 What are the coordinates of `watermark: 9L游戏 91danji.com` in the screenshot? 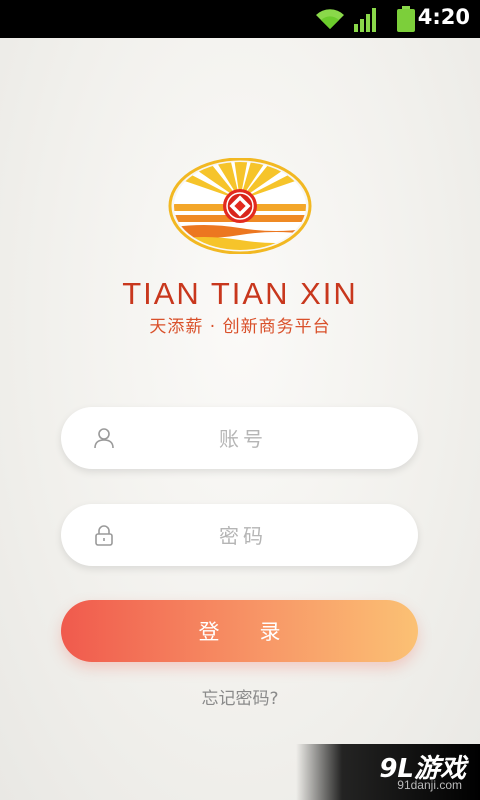 It's located at (388, 772).